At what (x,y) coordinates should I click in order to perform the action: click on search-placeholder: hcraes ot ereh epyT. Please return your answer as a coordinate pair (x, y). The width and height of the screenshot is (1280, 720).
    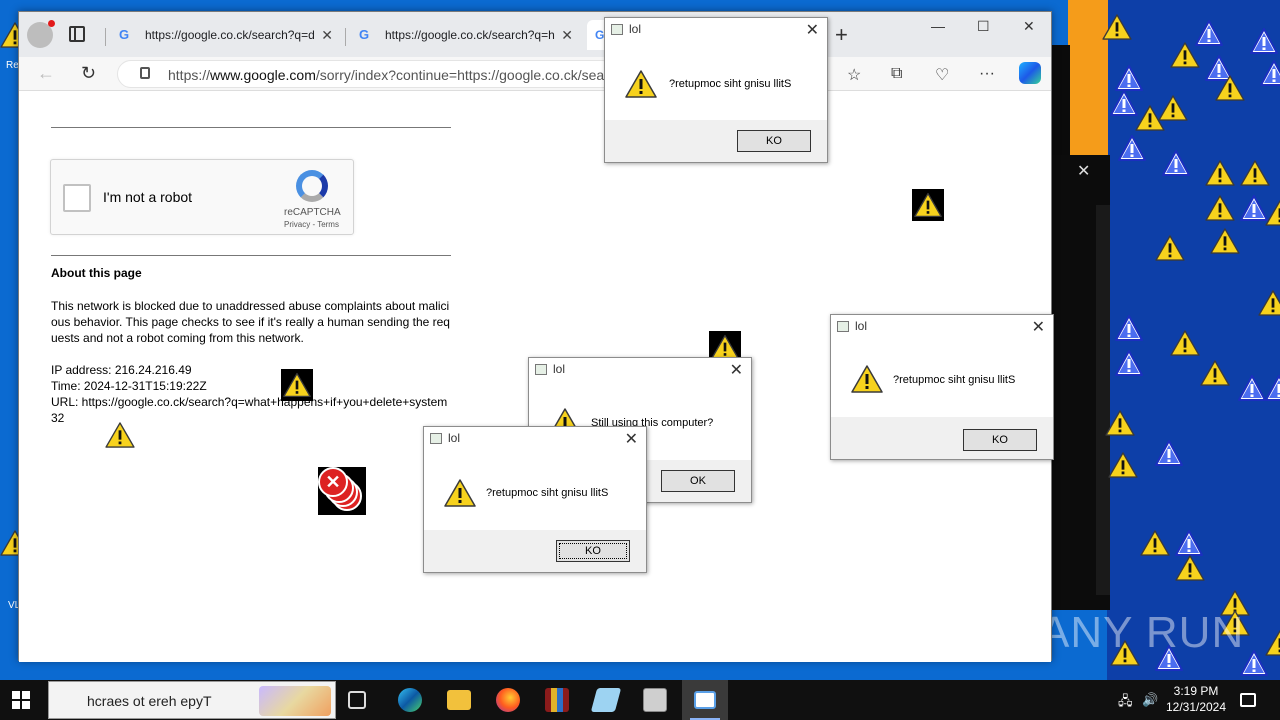
    Looking at the image, I should click on (149, 701).